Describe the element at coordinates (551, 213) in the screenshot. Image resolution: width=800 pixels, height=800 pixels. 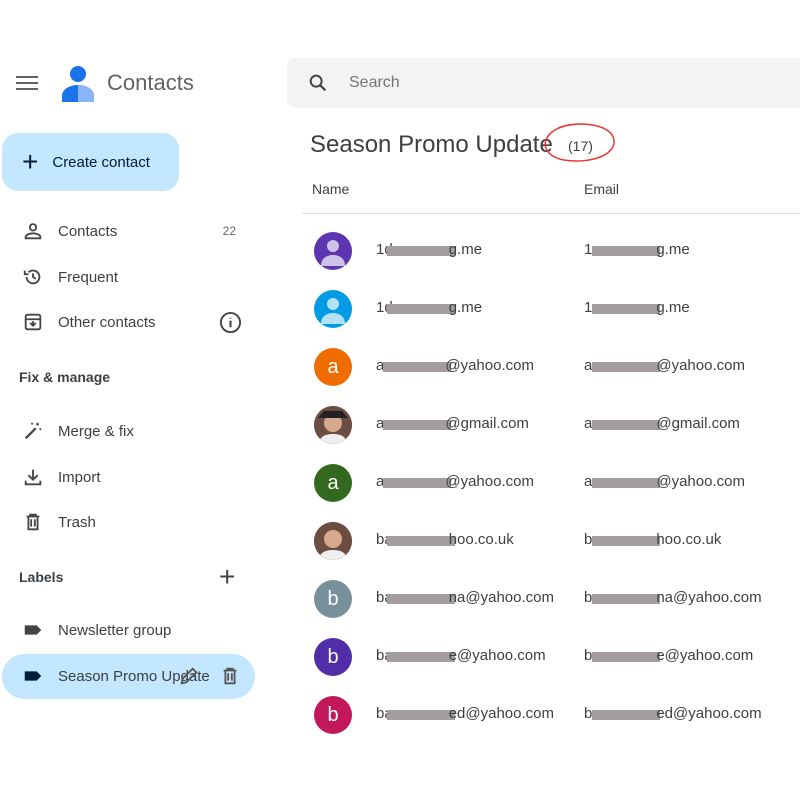
I see `header-divider` at that location.